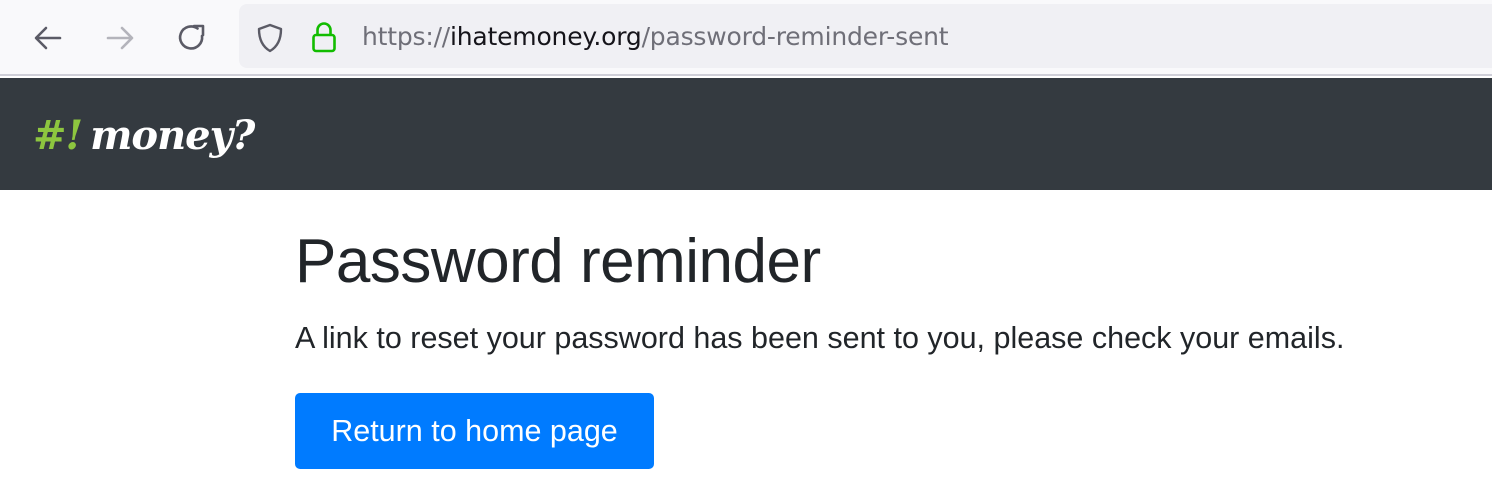  I want to click on lock-icon, so click(324, 37).